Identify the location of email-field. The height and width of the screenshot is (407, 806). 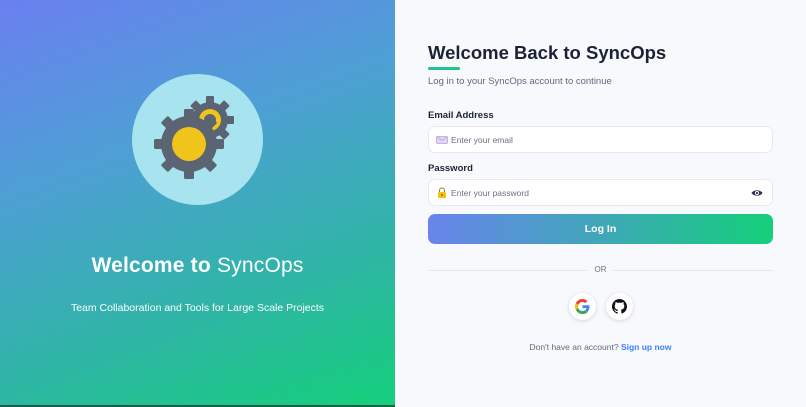
(601, 139).